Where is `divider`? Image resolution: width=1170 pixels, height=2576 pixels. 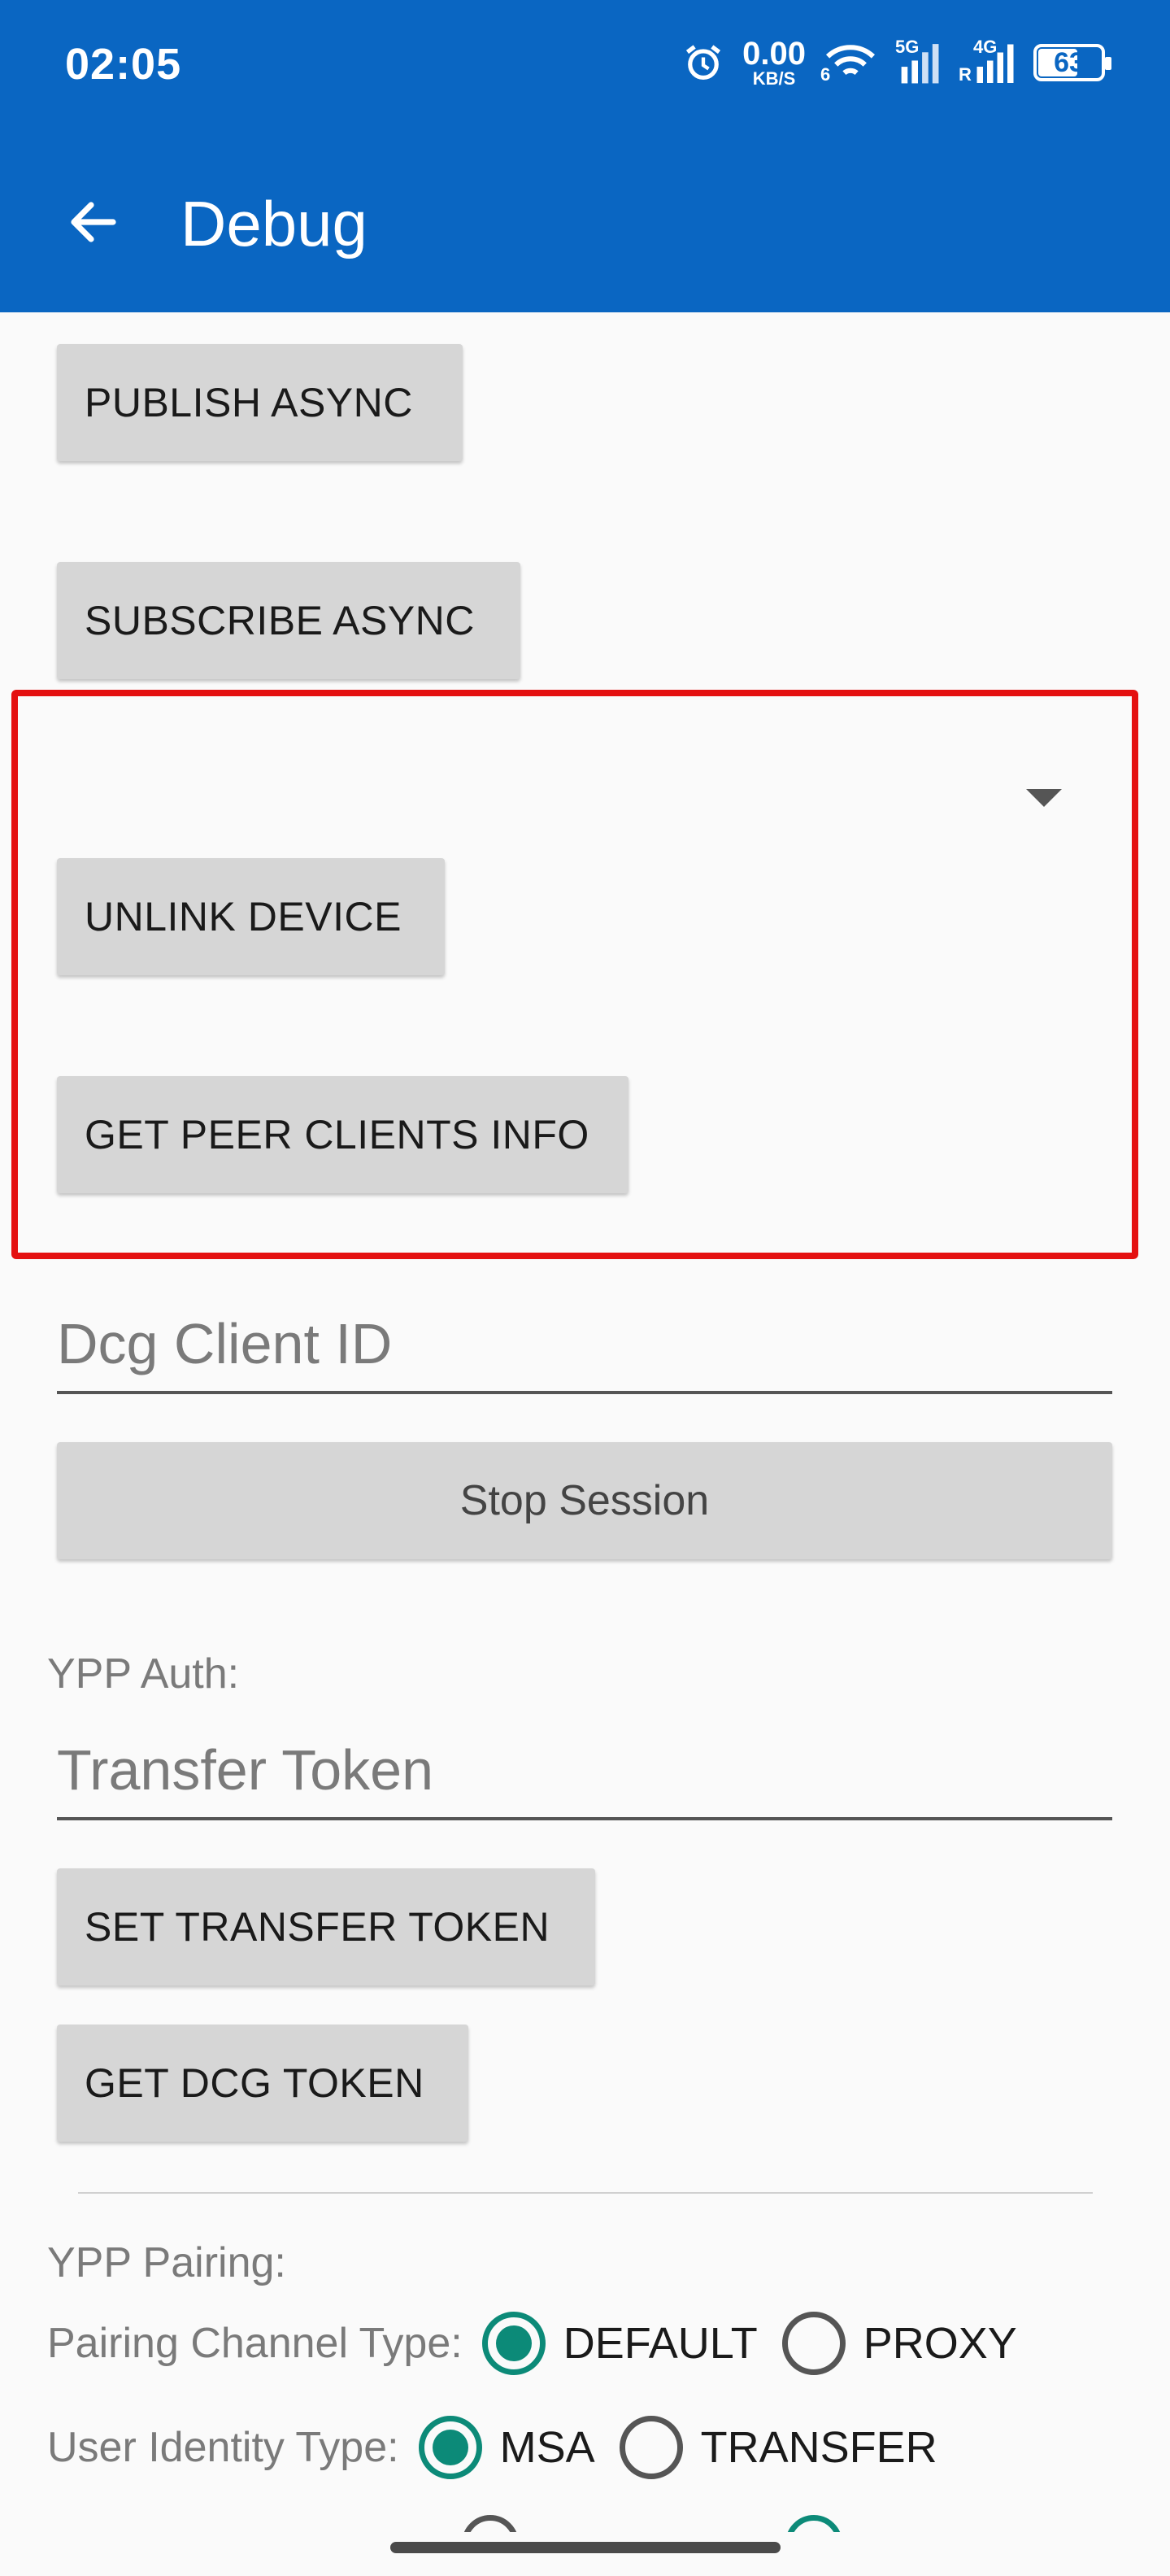 divider is located at coordinates (586, 2193).